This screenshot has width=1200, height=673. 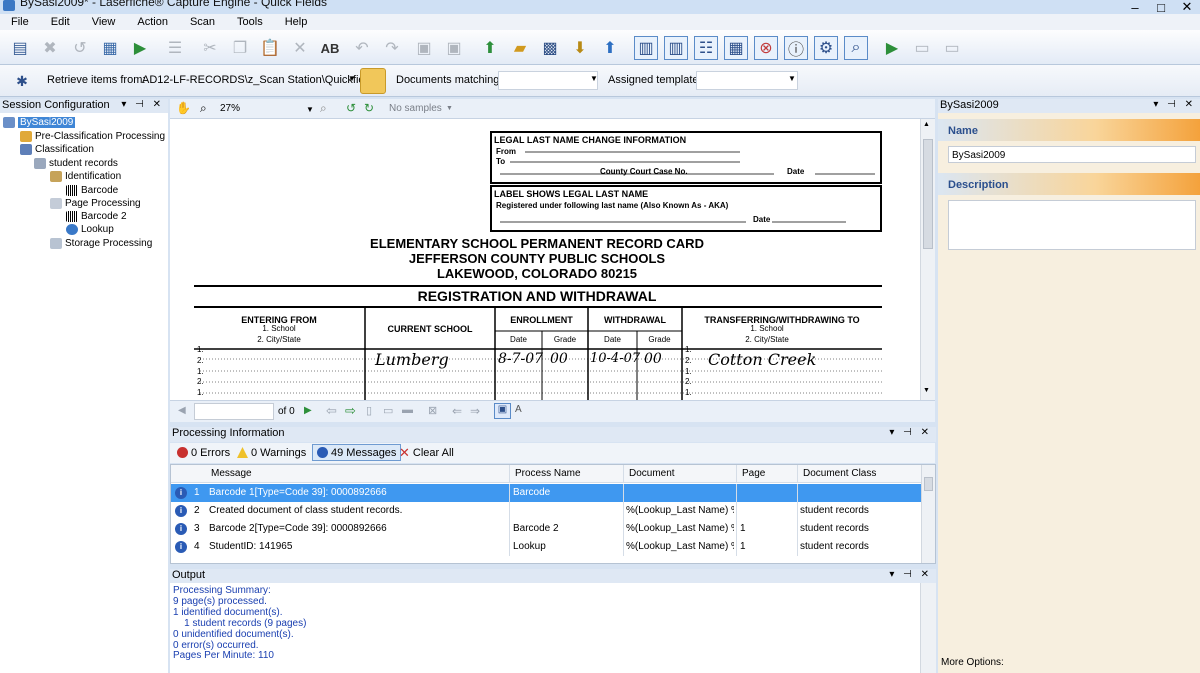 What do you see at coordinates (230, 108) in the screenshot?
I see `zoom-level: 27%` at bounding box center [230, 108].